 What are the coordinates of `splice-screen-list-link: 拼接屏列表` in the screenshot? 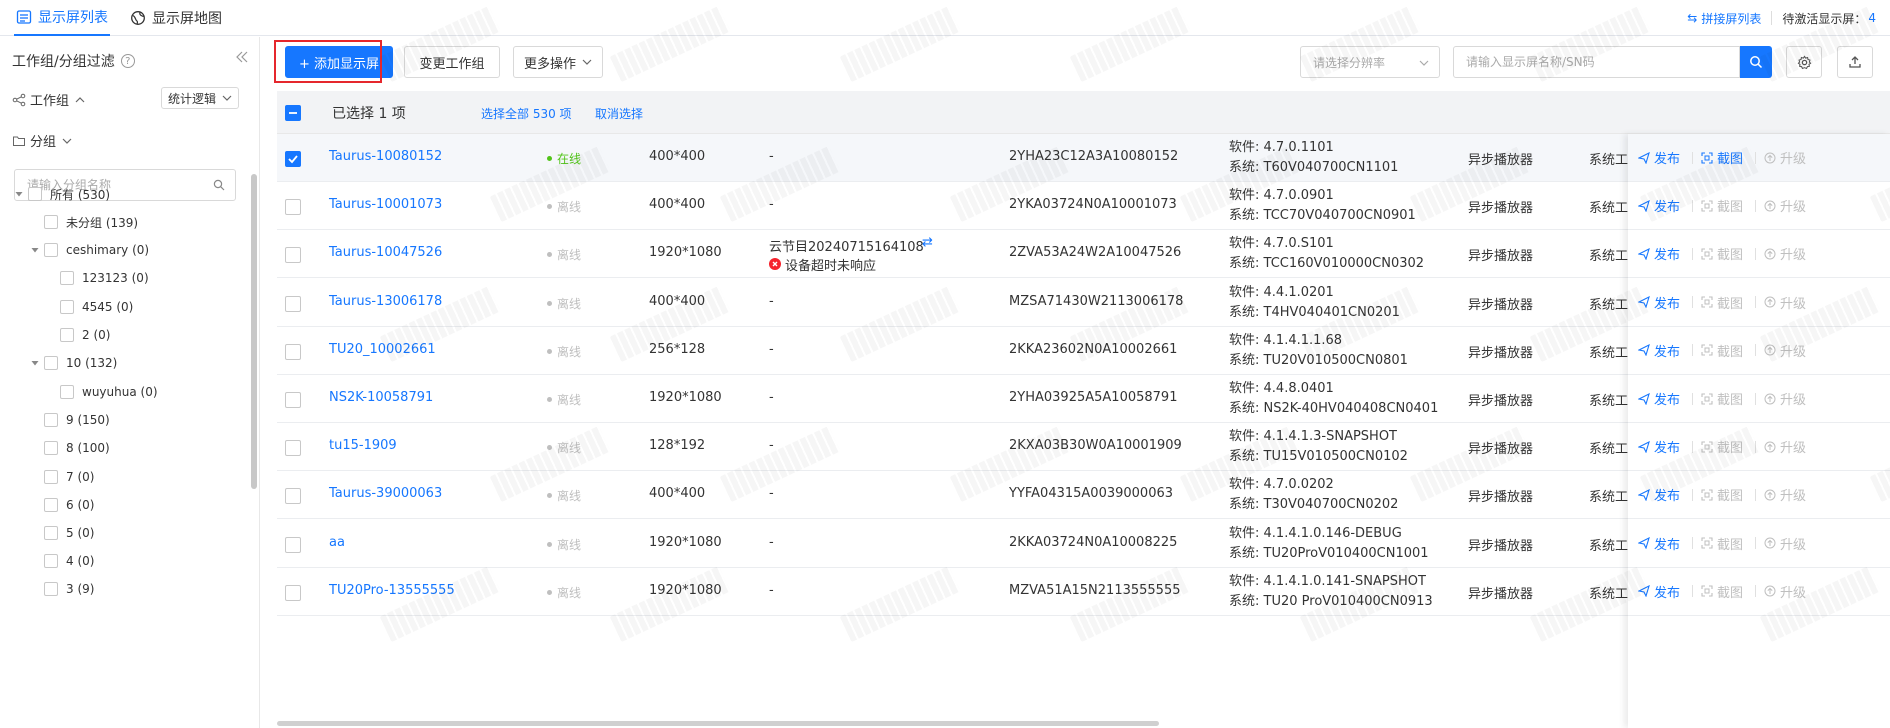 It's located at (1731, 18).